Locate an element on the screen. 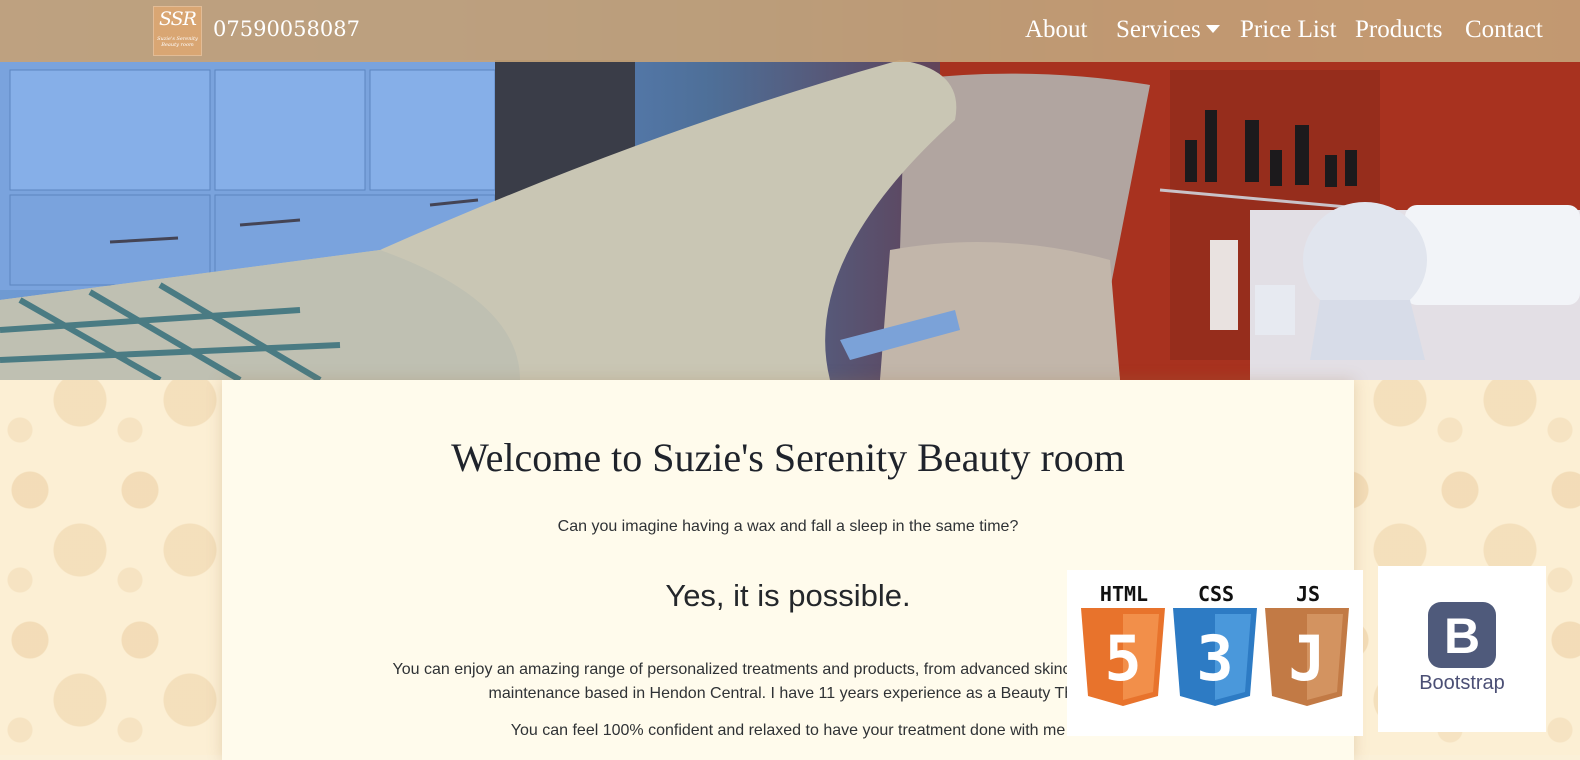  html5-number: 5 is located at coordinates (1122, 658).